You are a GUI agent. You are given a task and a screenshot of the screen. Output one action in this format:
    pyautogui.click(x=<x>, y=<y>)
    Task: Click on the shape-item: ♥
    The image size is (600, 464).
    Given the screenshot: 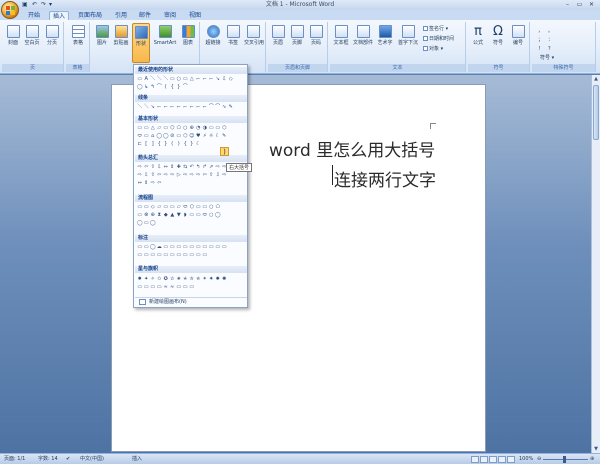 What is the action you would take?
    pyautogui.click(x=199, y=136)
    